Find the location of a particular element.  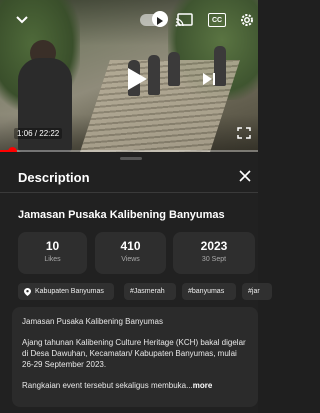

description-line: Jamasan Pusaka Kalibening Banyumas is located at coordinates (92, 321).